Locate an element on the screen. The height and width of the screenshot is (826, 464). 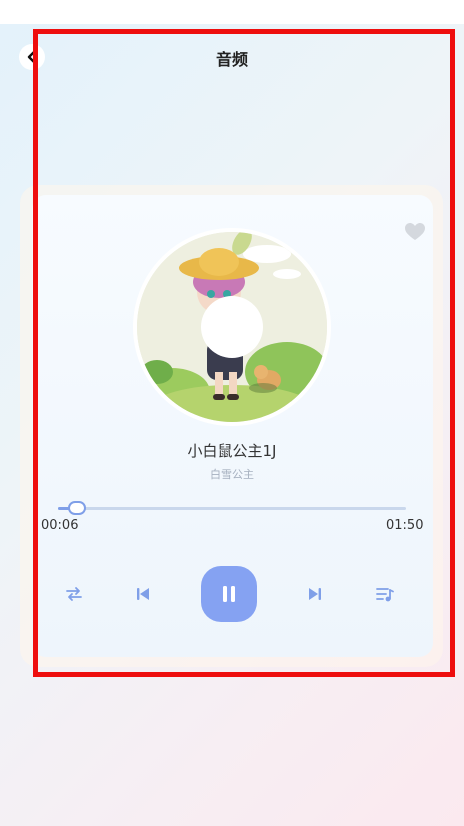
current-time: 00:06 is located at coordinates (60, 525).